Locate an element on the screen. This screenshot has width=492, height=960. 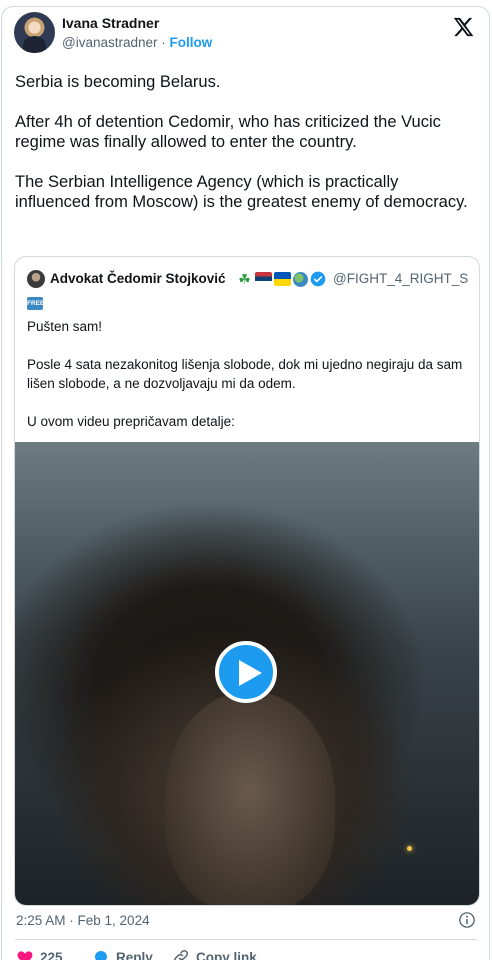
reply-bubble-icon is located at coordinates (101, 955).